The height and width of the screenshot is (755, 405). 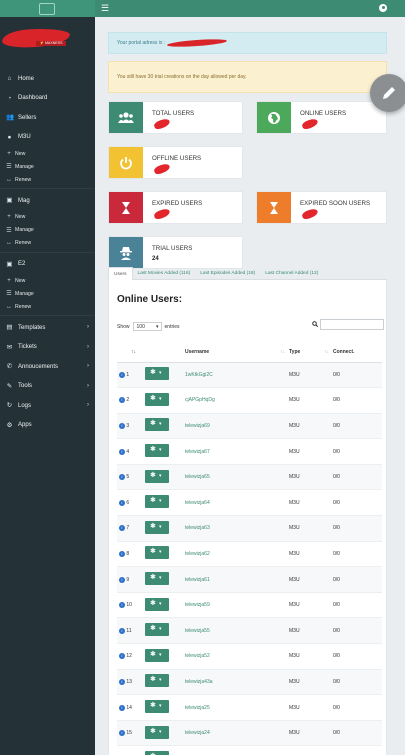 What do you see at coordinates (200, 400) in the screenshot?
I see `username-link: cjAPGpHqDg` at bounding box center [200, 400].